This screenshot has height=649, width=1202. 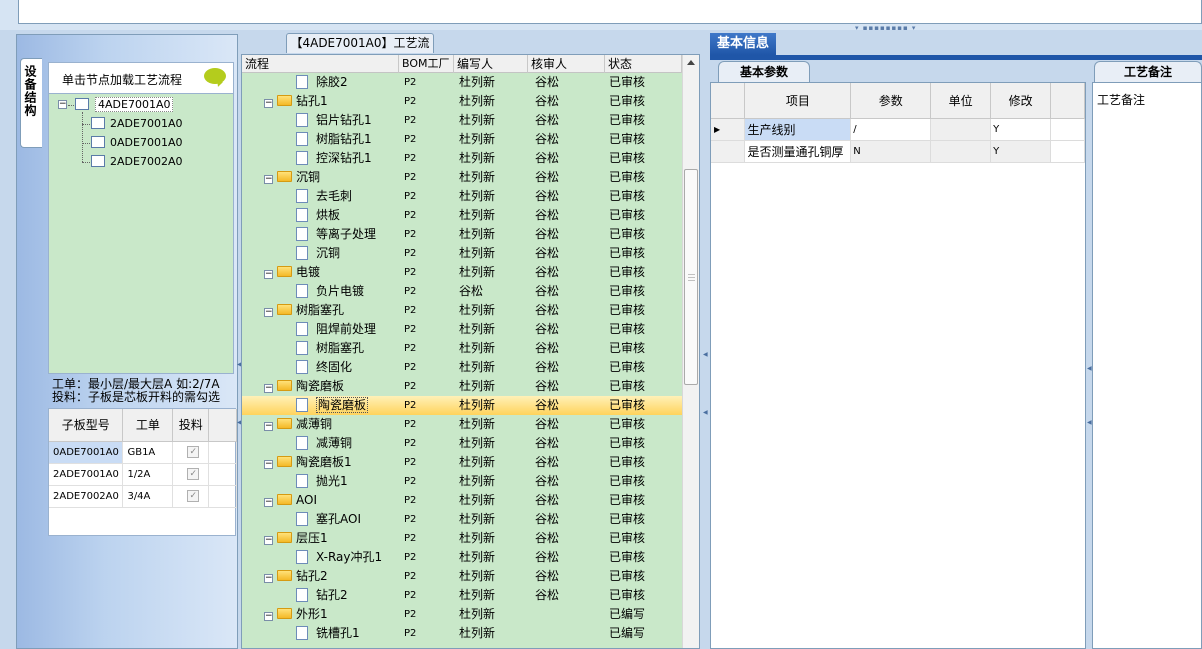 What do you see at coordinates (360, 50) in the screenshot?
I see `process-flow-tab: 【4ADE7001A0】工艺流程` at bounding box center [360, 50].